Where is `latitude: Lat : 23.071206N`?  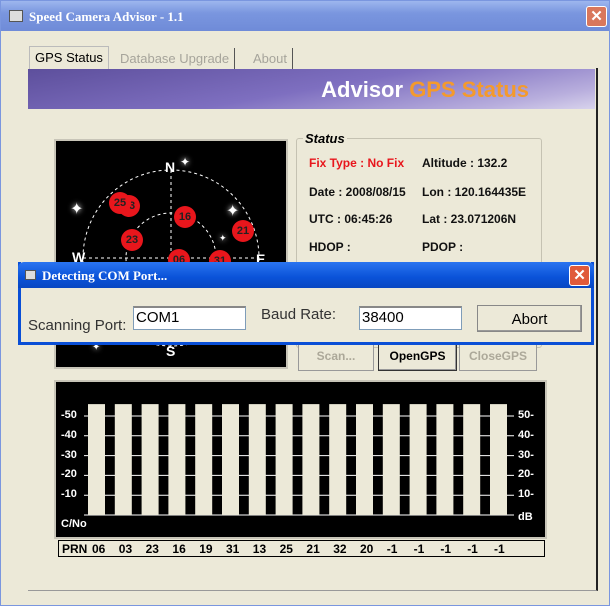
latitude: Lat : 23.071206N is located at coordinates (469, 219).